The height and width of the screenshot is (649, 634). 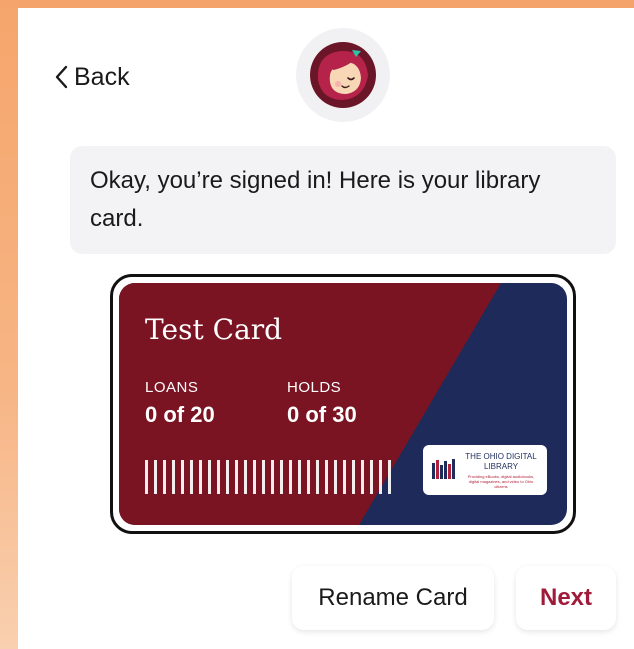 I want to click on holds-value: 0 of 30, so click(x=322, y=414).